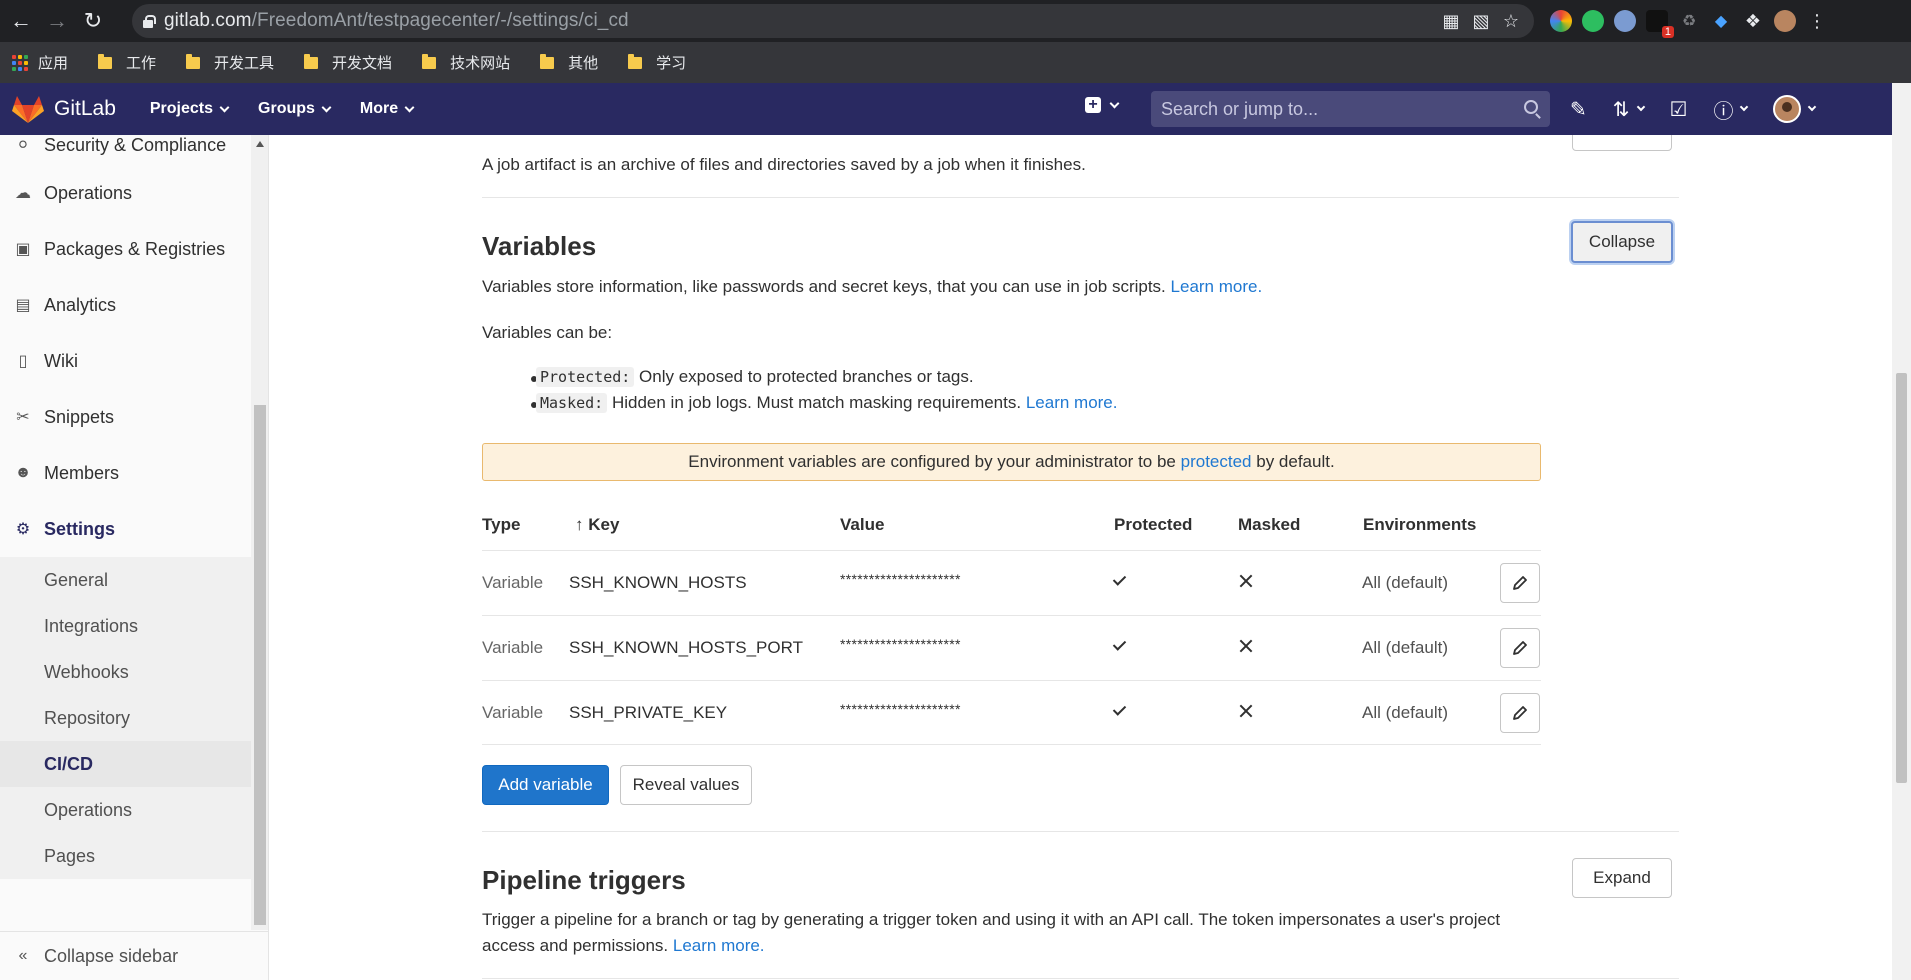 The width and height of the screenshot is (1911, 980). What do you see at coordinates (125, 626) in the screenshot?
I see `sidebar-subitem-integrations: Integrations` at bounding box center [125, 626].